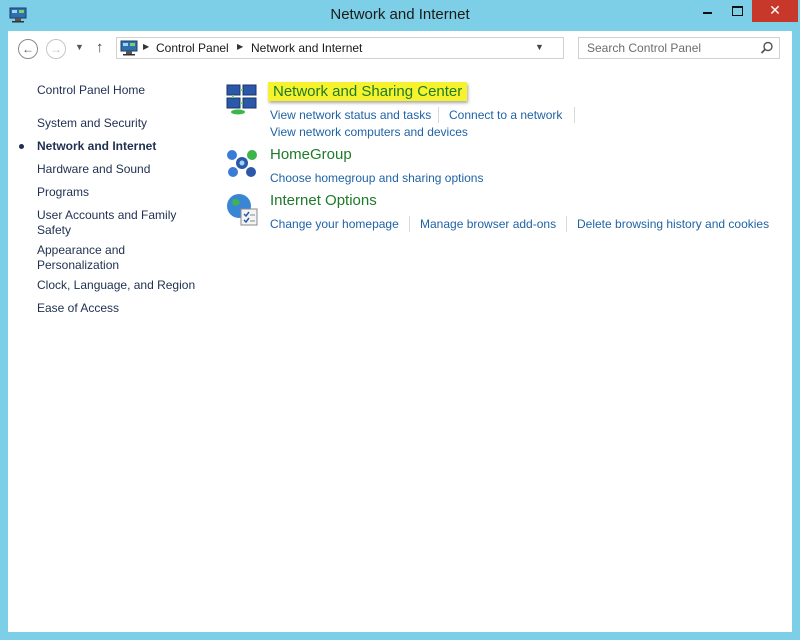 The width and height of the screenshot is (800, 640). I want to click on minimize-button, so click(707, 11).